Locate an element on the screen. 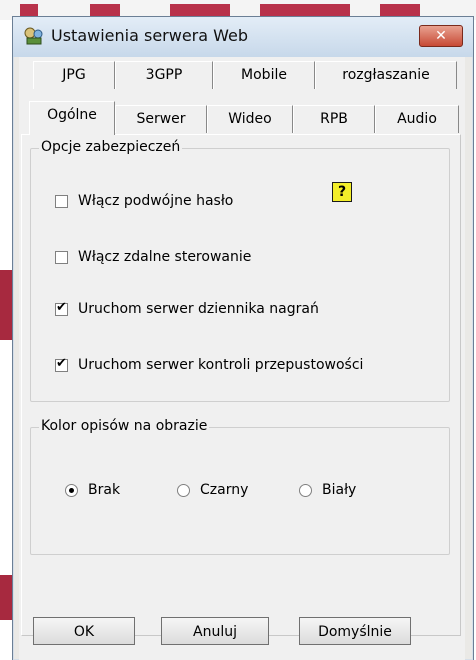  close-icon: ✕ is located at coordinates (441, 36).